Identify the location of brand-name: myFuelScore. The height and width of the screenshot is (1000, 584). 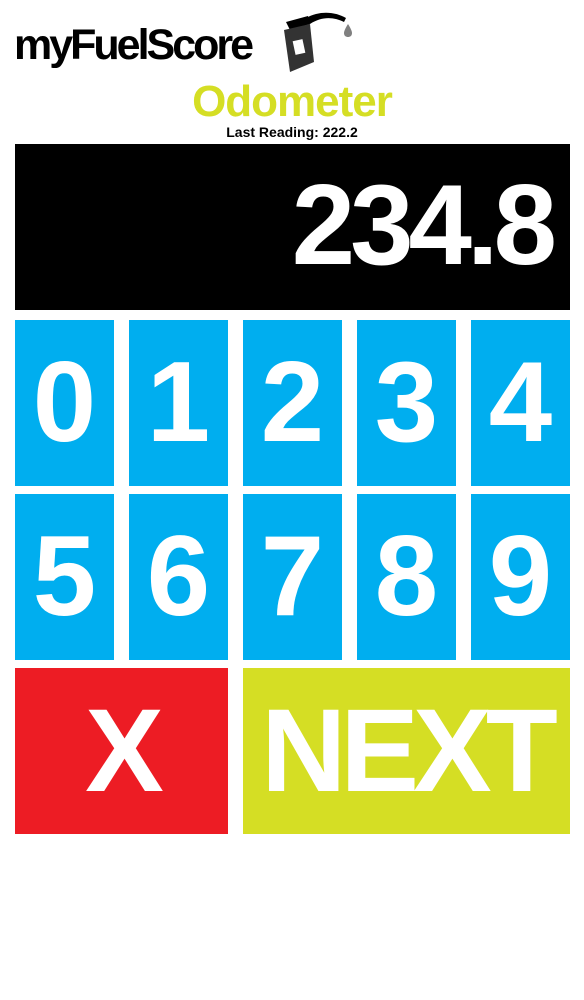
(134, 45).